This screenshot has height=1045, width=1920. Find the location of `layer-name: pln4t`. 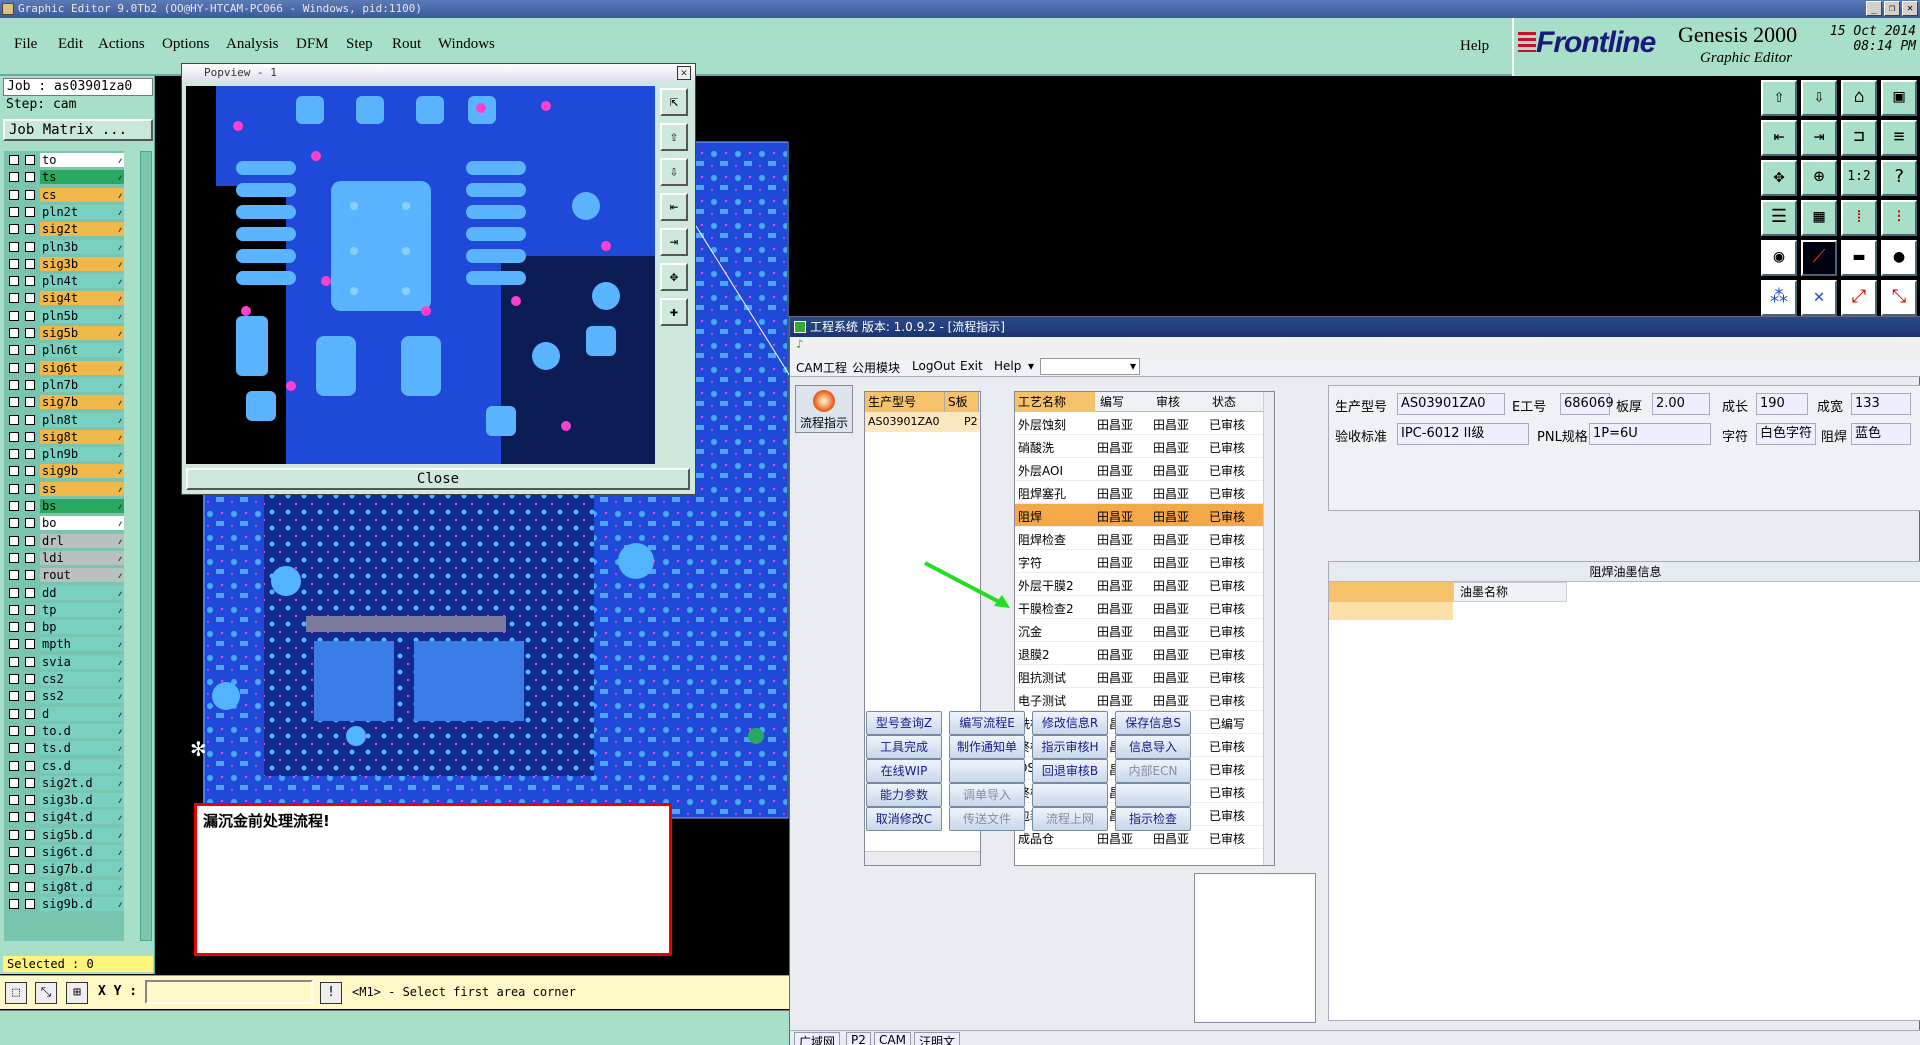

layer-name: pln4t is located at coordinates (82, 281).